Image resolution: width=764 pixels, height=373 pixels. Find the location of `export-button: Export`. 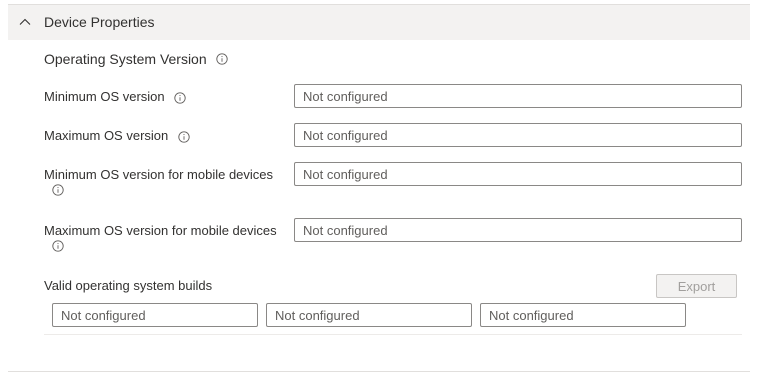

export-button: Export is located at coordinates (696, 286).